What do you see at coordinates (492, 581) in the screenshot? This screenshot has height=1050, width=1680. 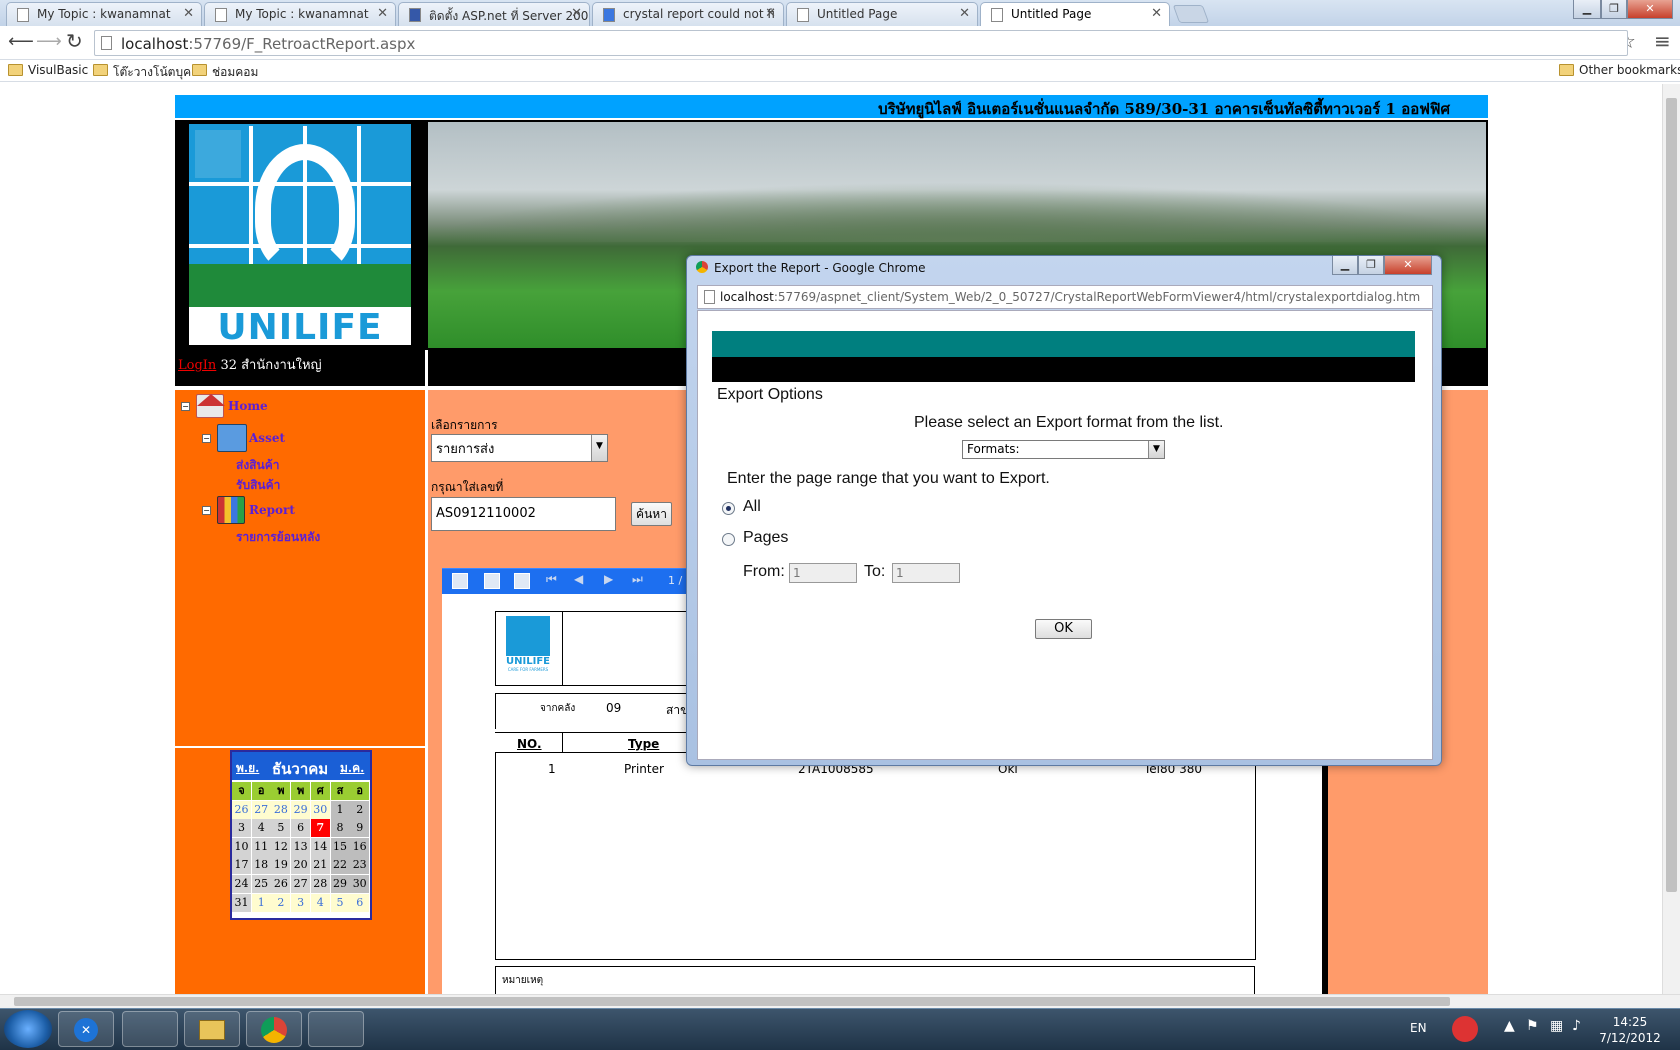 I see `print-icon` at bounding box center [492, 581].